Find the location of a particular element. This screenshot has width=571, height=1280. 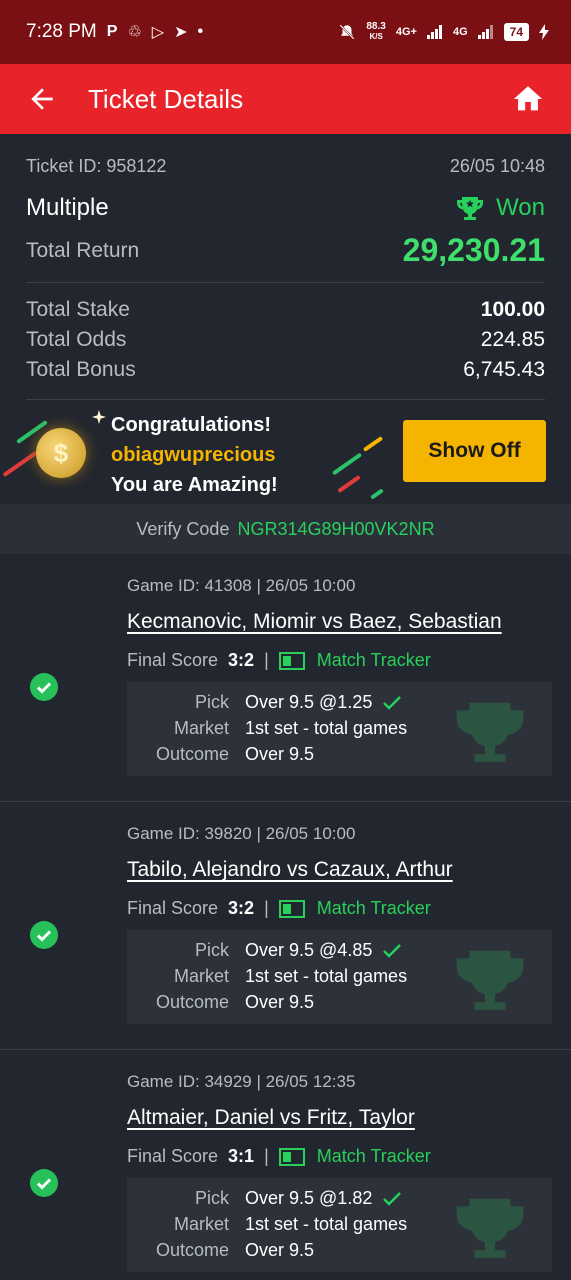

final-score-row: Final Score 3:1 | Match Tracker is located at coordinates (279, 1156).